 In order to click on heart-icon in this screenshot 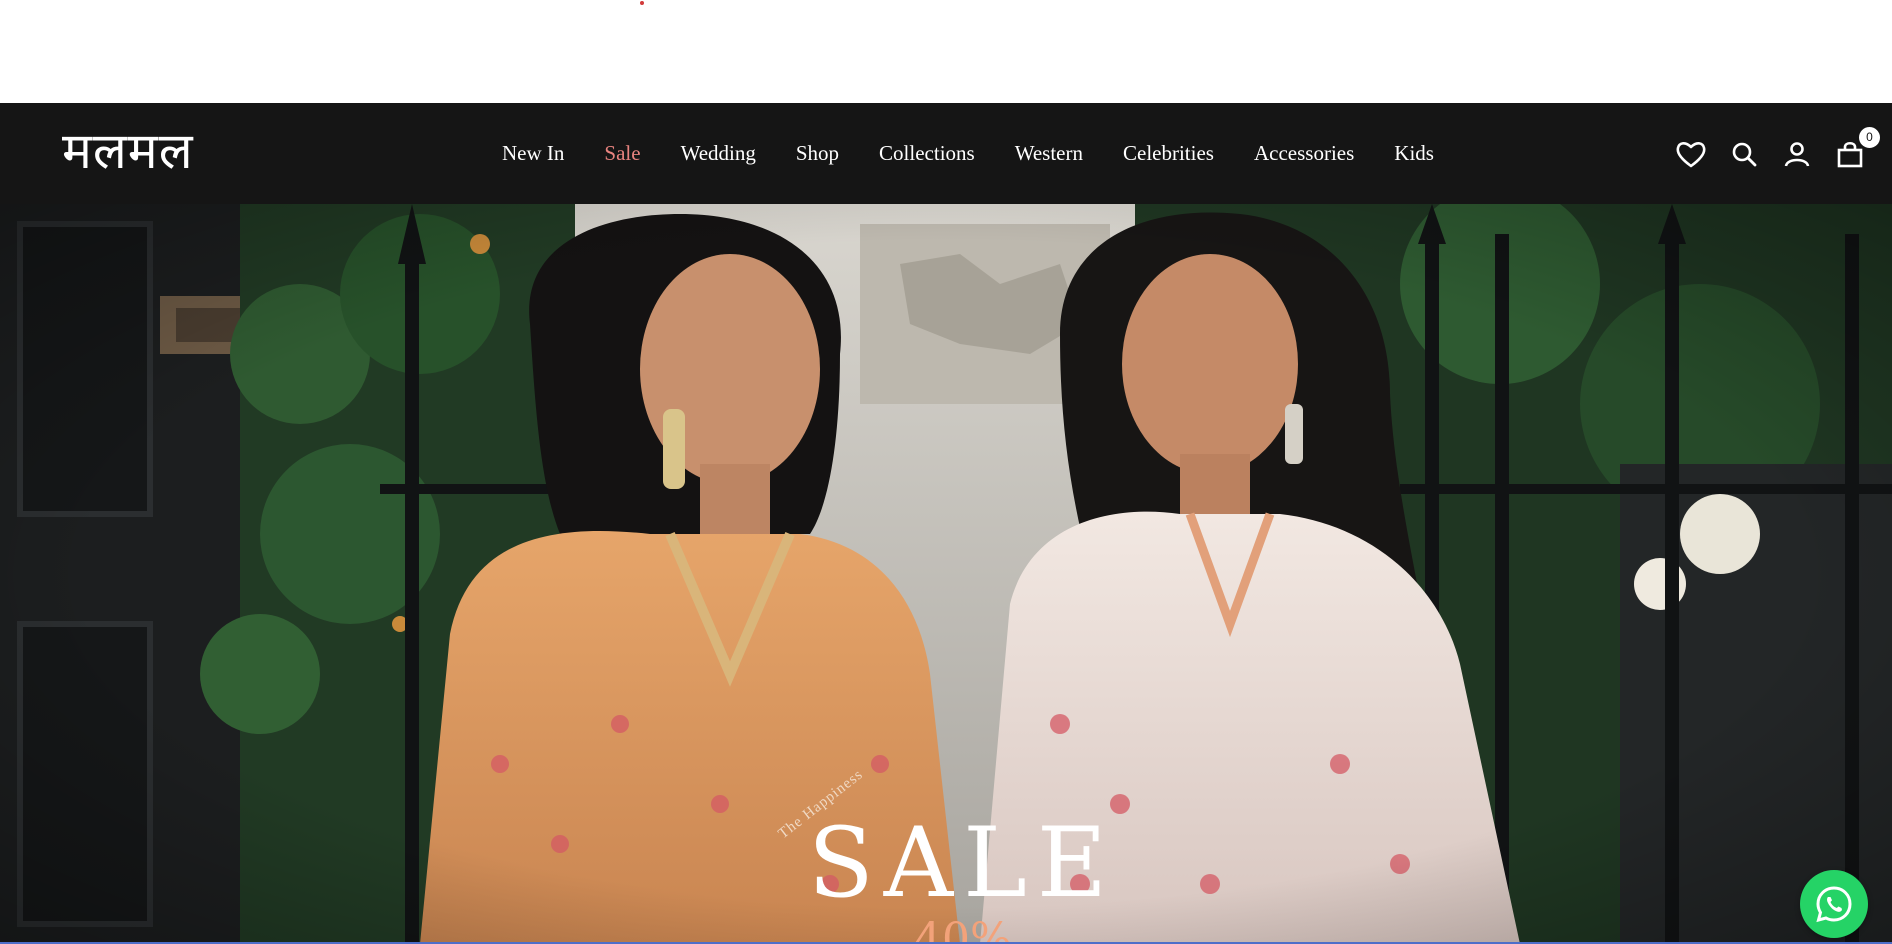, I will do `click(1691, 154)`.